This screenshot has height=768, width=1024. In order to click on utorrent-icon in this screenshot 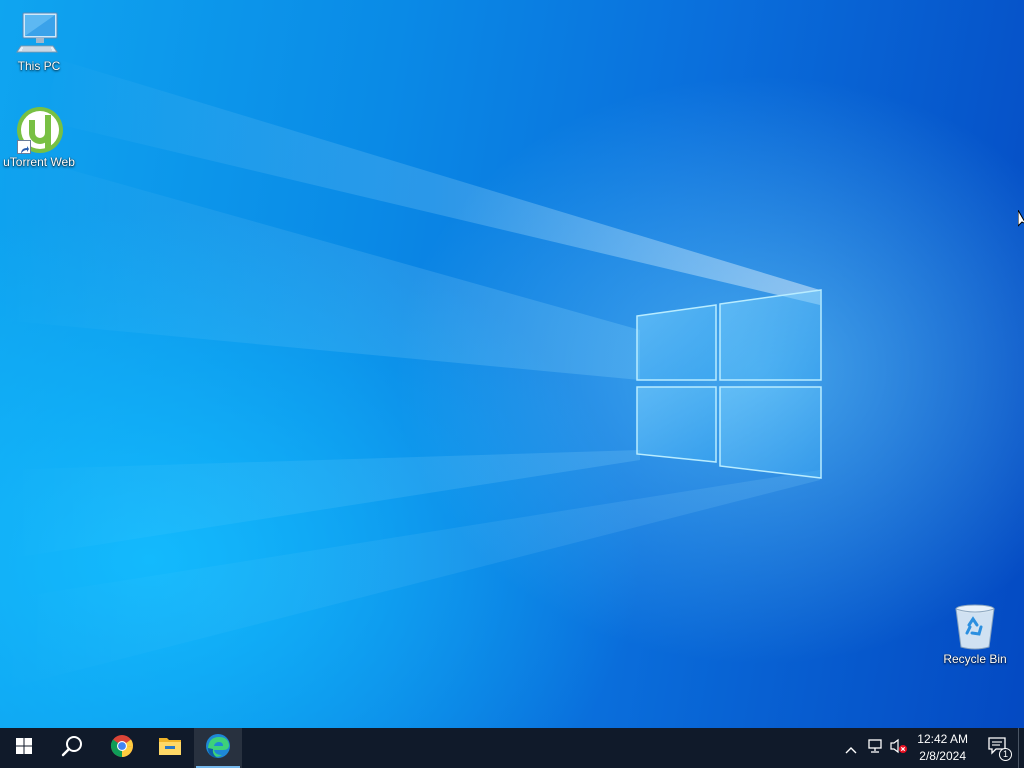, I will do `click(39, 130)`.